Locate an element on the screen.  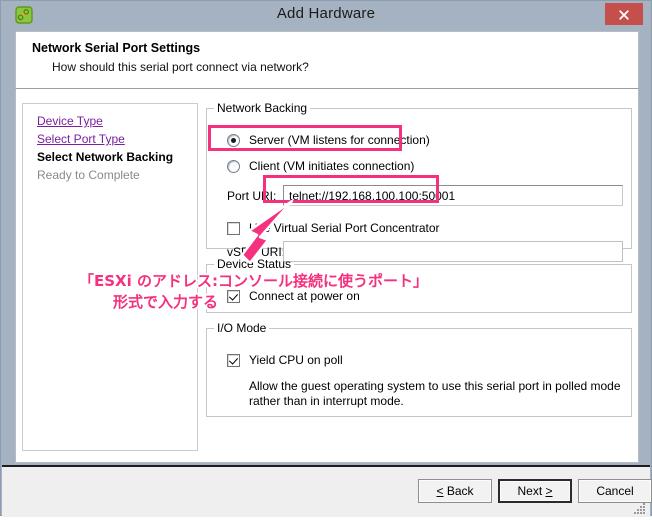
client-radio is located at coordinates (233, 166).